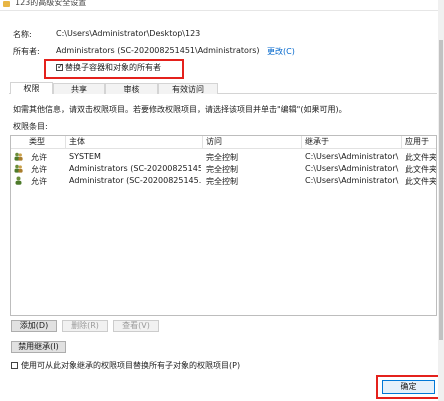 The width and height of the screenshot is (444, 401). I want to click on column-access: 访问, so click(252, 142).